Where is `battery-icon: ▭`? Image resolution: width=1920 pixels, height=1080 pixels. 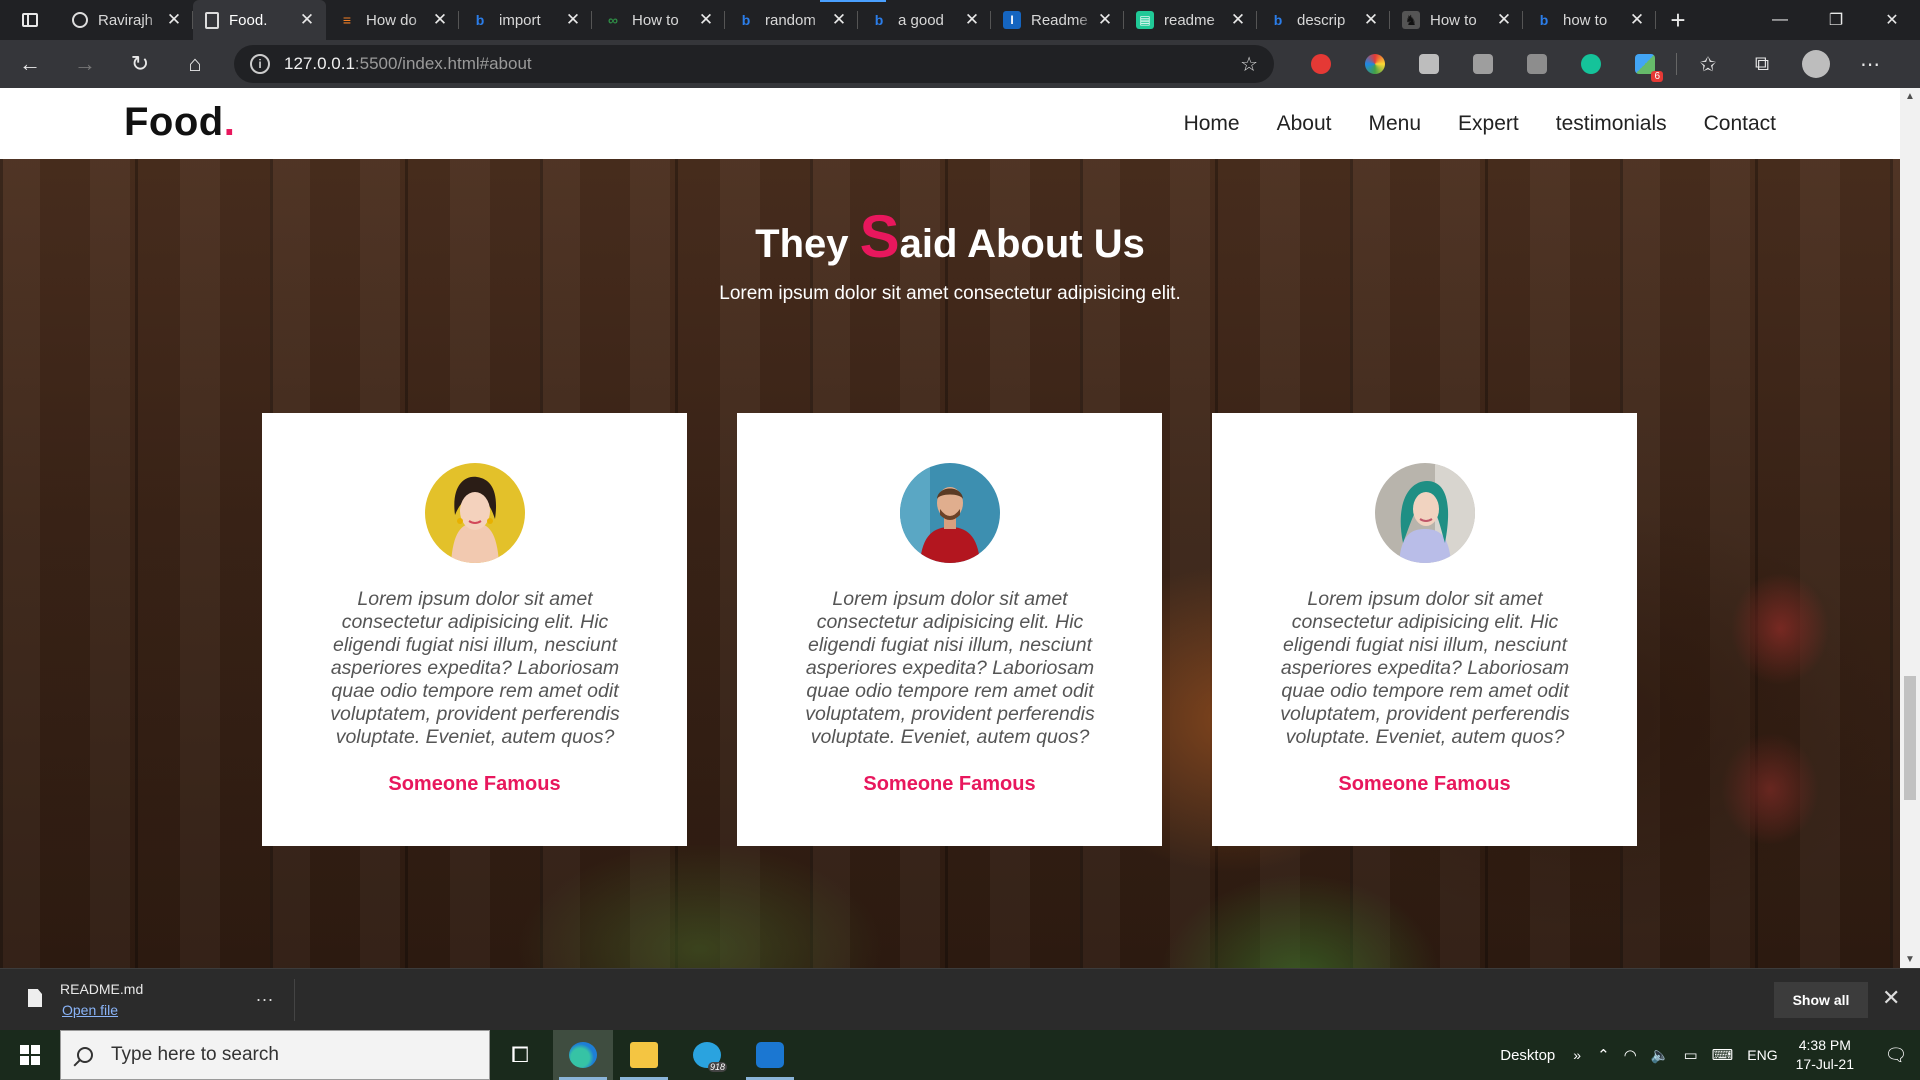
battery-icon: ▭ is located at coordinates (1690, 1055).